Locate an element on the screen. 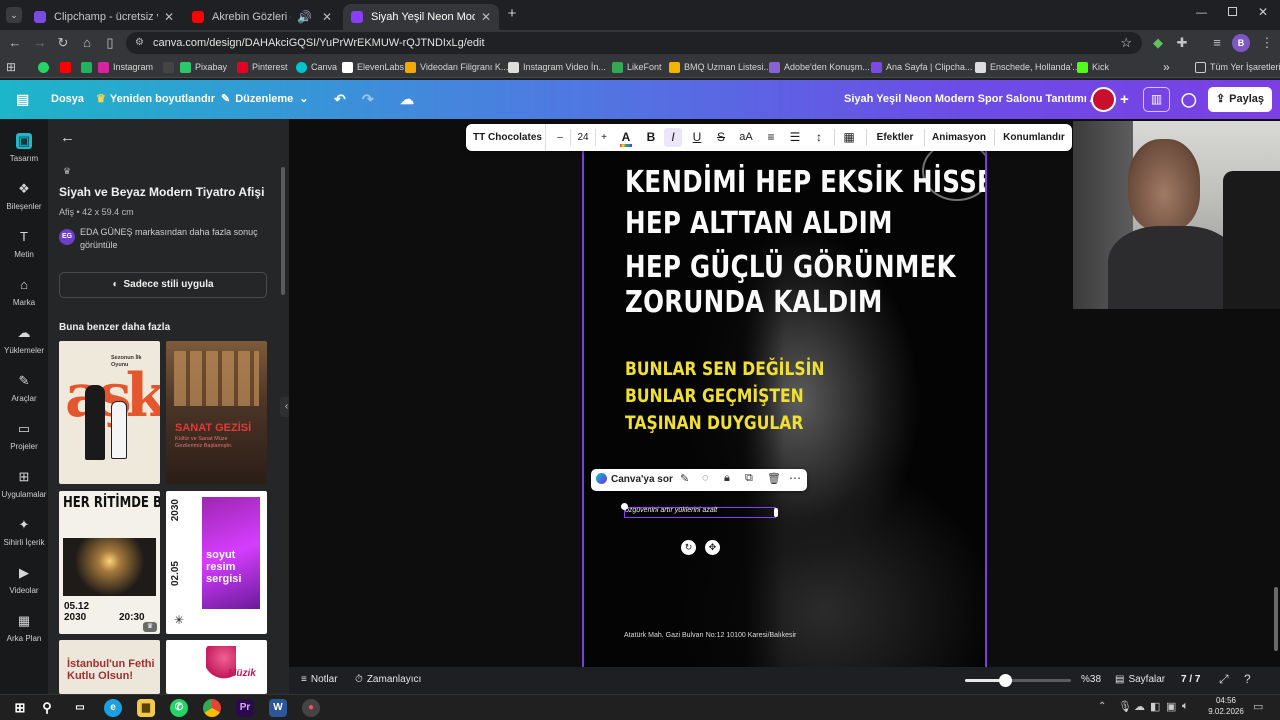 This screenshot has width=1280, height=720. template-thumbnail: Müzik is located at coordinates (216, 667).